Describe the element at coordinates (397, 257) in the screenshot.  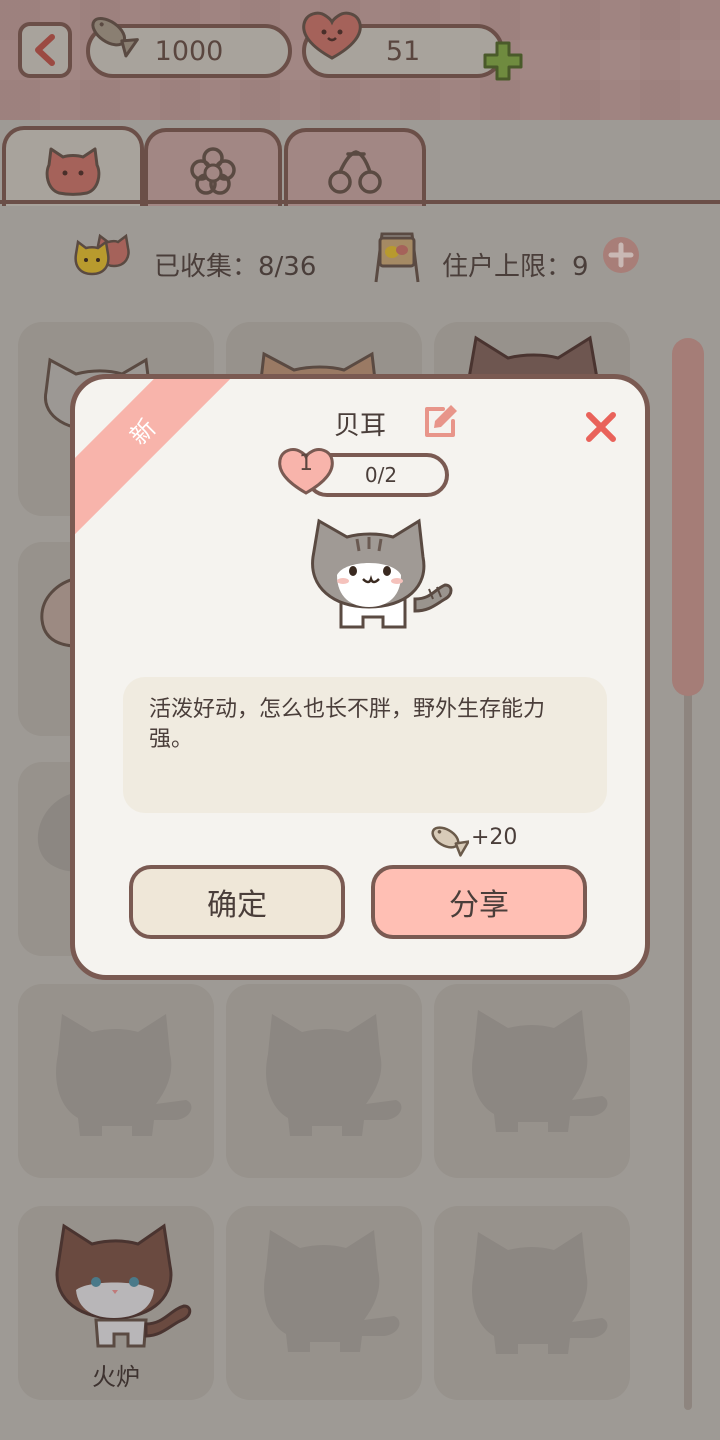
I see `signboard-icon` at that location.